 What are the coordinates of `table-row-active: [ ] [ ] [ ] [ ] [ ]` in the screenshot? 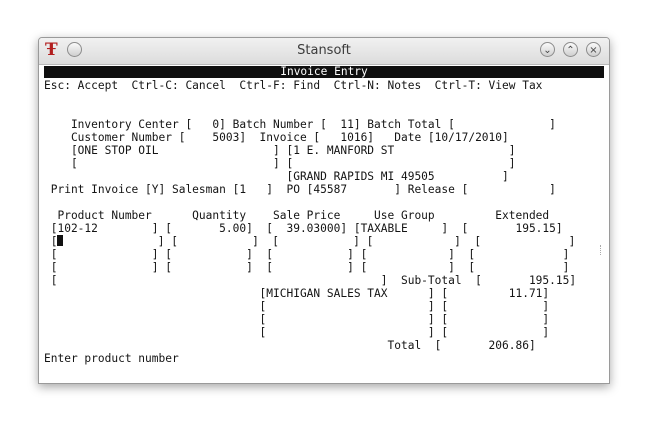 It's located at (309, 241).